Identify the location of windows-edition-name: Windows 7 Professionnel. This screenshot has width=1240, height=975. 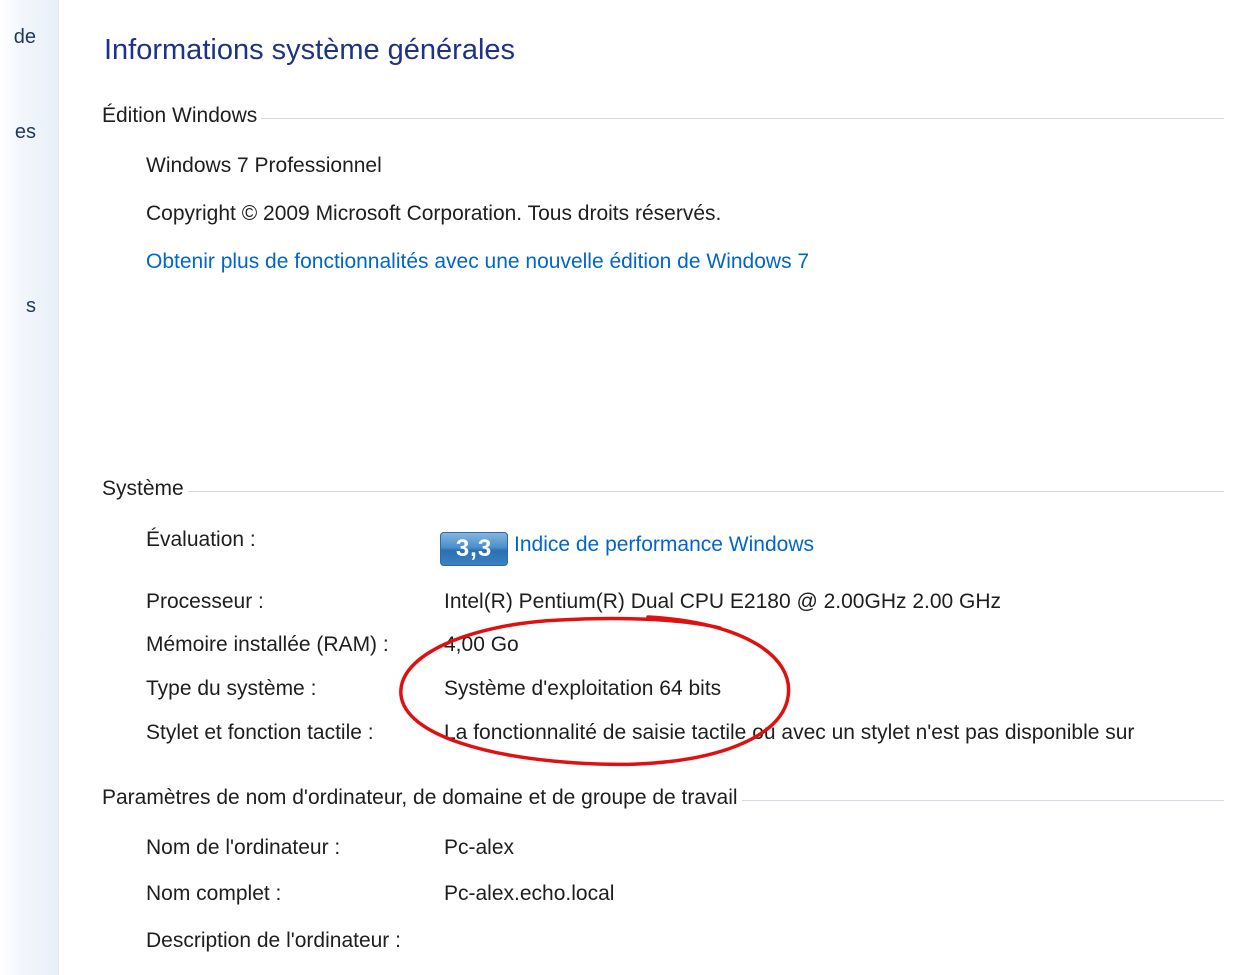
(264, 165).